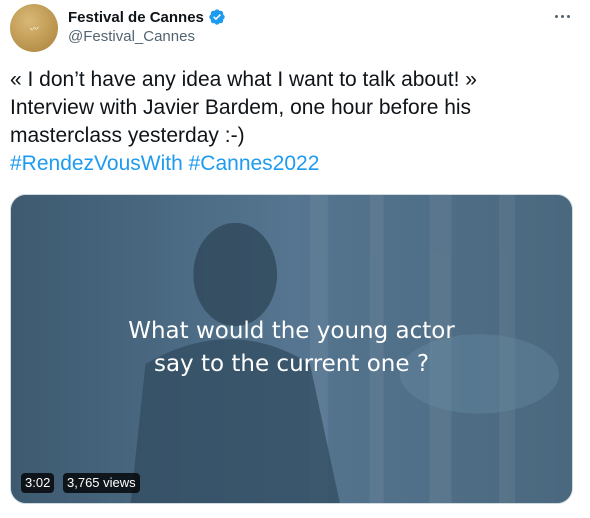  What do you see at coordinates (127, 135) in the screenshot?
I see `tweet-line: masterclass yesterday :-)` at bounding box center [127, 135].